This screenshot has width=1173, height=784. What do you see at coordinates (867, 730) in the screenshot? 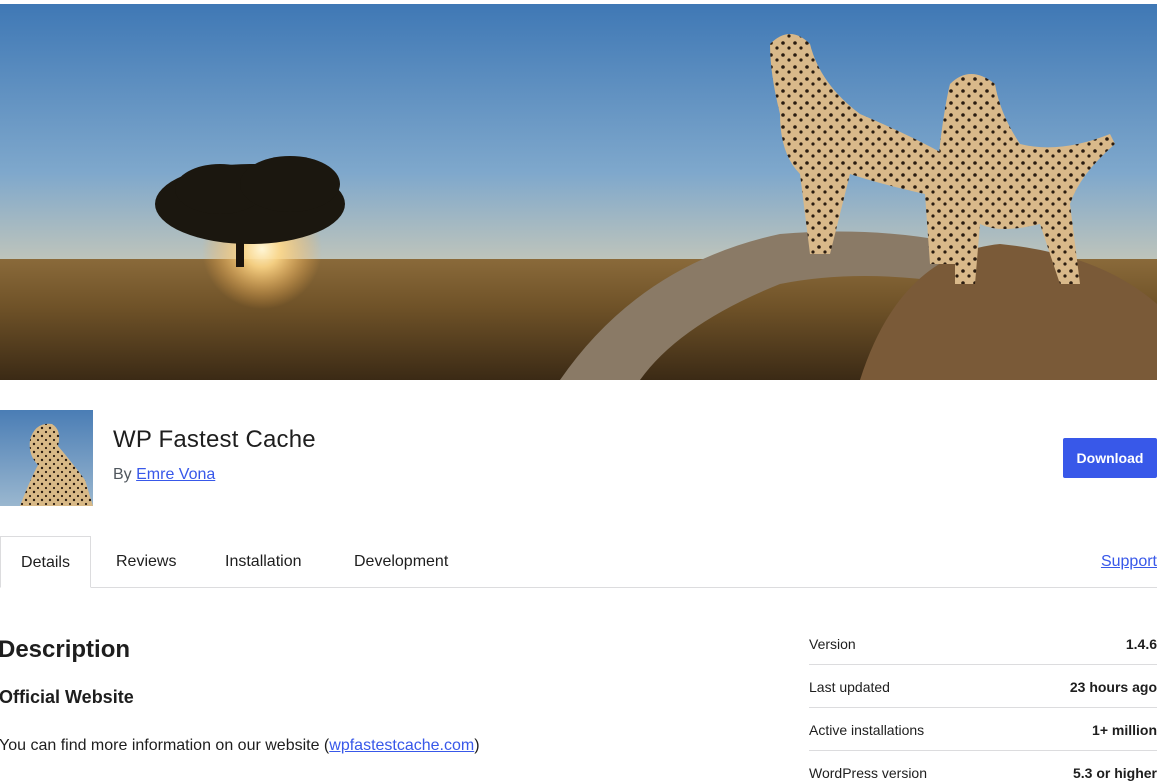
I see `meta-label: Active installations` at bounding box center [867, 730].